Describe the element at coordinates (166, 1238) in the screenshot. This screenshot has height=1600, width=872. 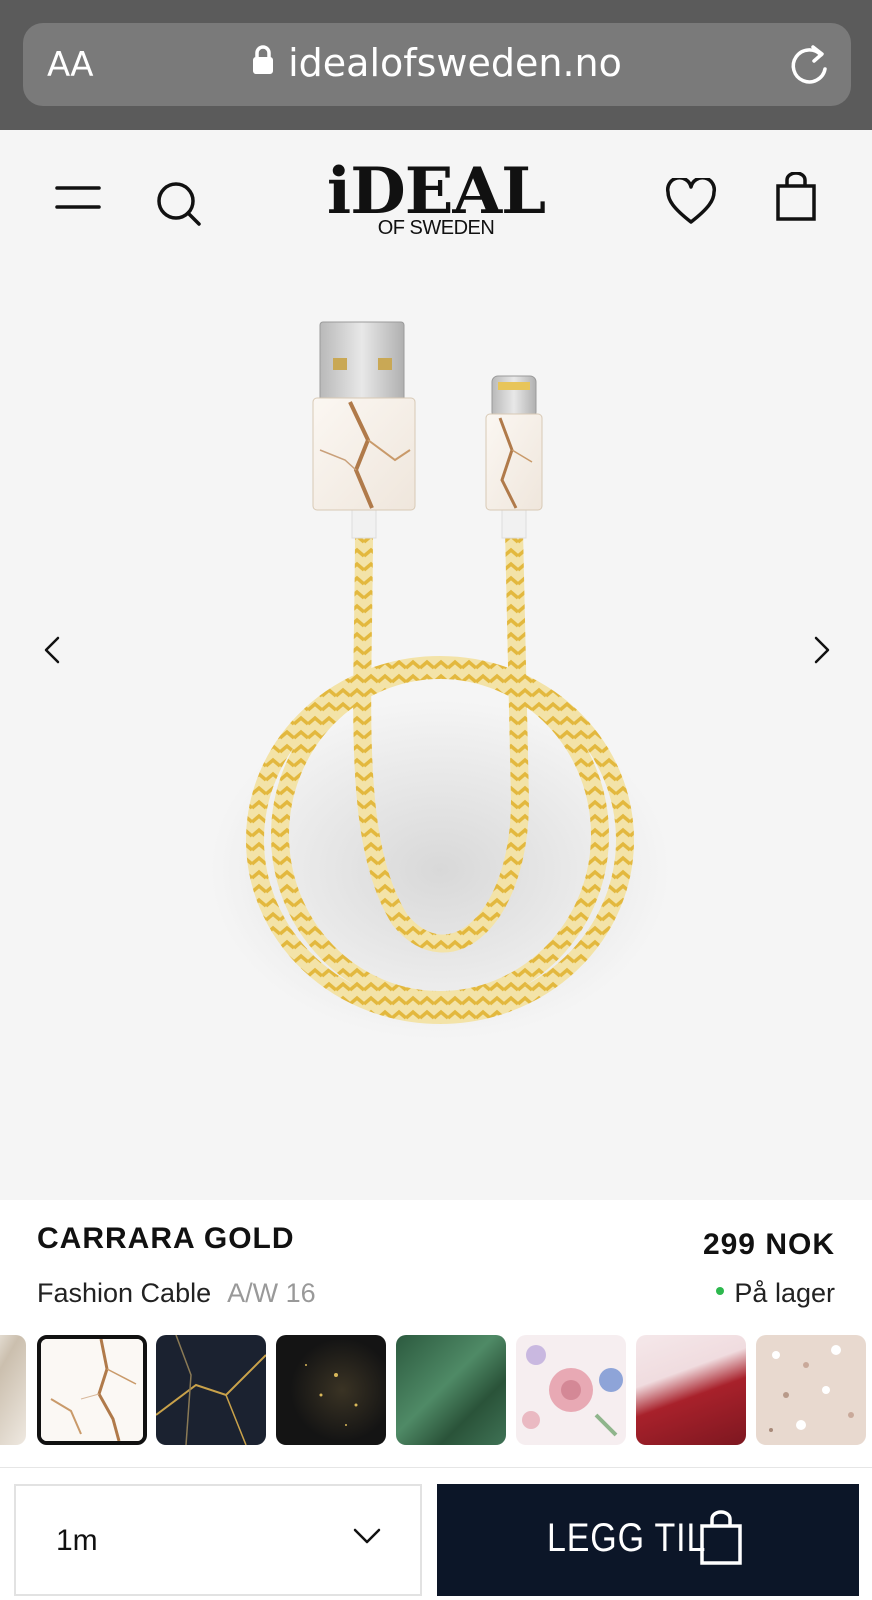
I see `product-title: CARRARA GOLD` at that location.